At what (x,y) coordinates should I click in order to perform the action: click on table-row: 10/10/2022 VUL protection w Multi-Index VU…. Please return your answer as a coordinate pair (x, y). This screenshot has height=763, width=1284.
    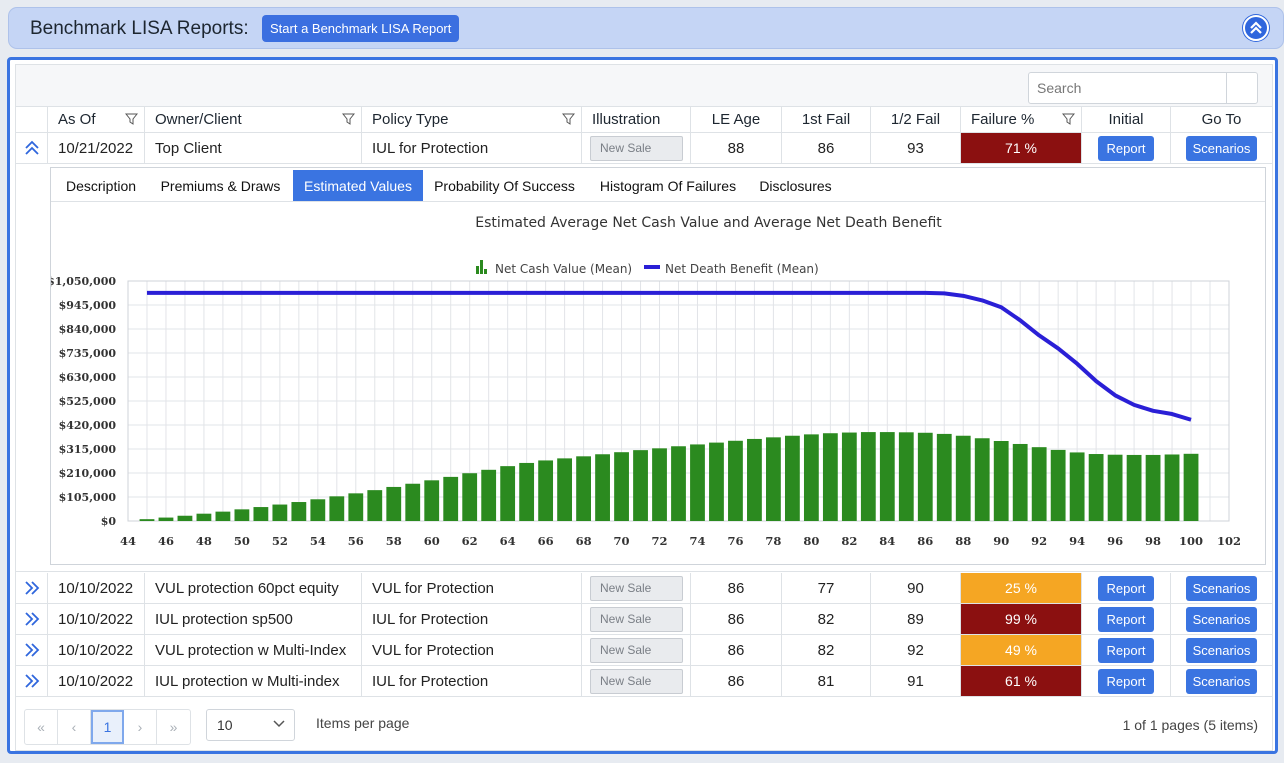
    Looking at the image, I should click on (644, 650).